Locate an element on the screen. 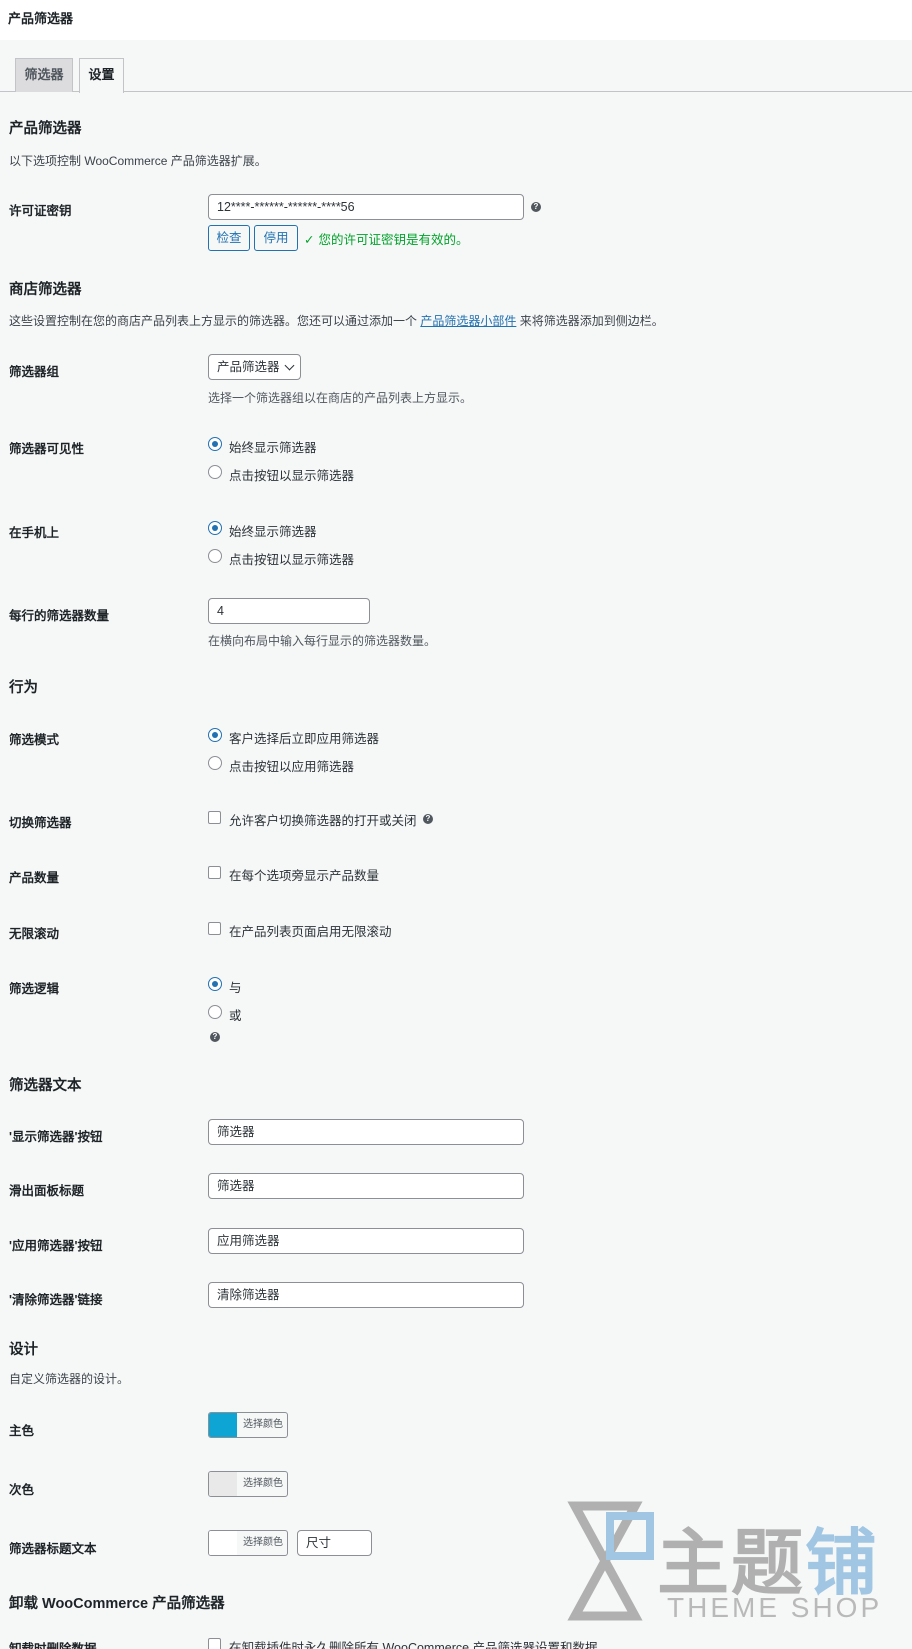 Image resolution: width=912 pixels, height=1649 pixels. mobile-option-always: 始终显示筛选器 is located at coordinates (273, 532).